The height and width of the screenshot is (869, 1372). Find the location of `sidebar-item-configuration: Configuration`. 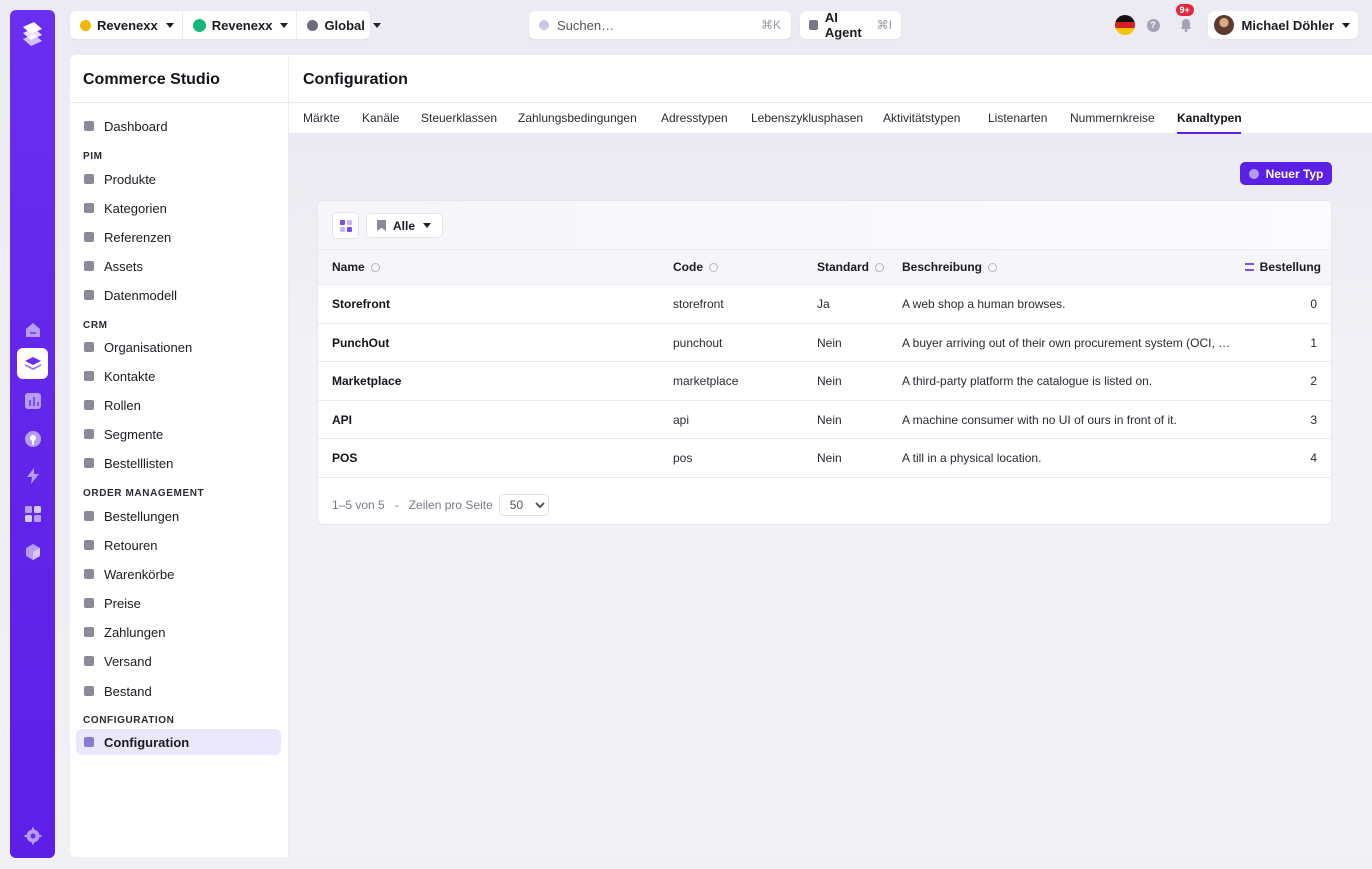

sidebar-item-configuration: Configuration is located at coordinates (178, 742).